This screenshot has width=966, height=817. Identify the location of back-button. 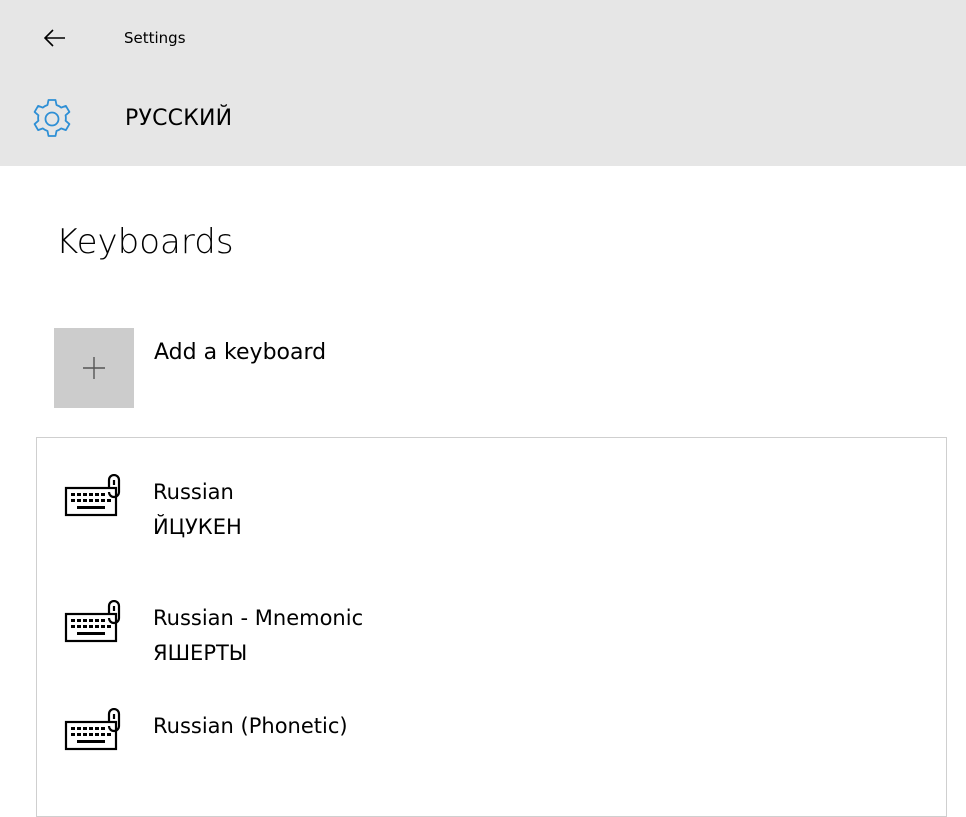
(55, 38).